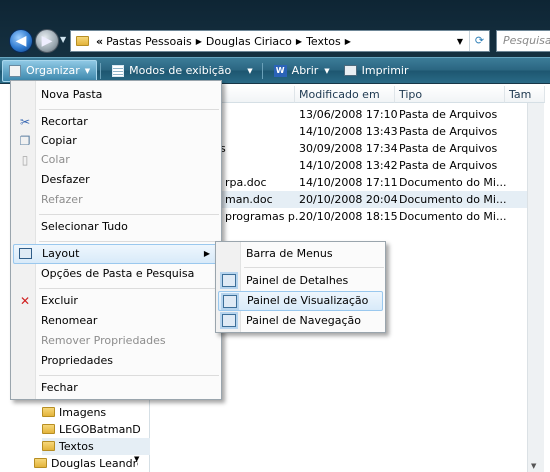 This screenshot has height=472, width=550. Describe the element at coordinates (280, 70) in the screenshot. I see `word-icon: W` at that location.